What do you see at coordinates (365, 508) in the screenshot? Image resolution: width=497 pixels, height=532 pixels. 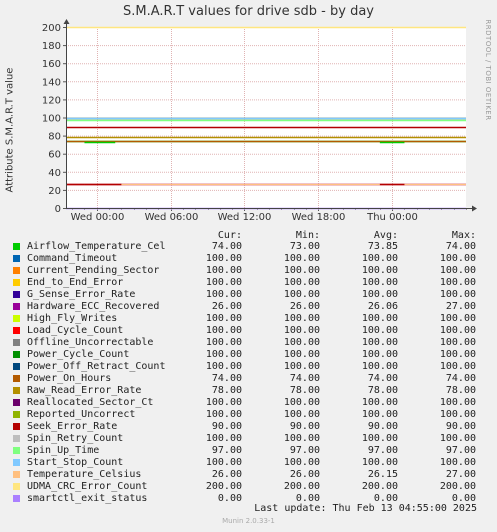 I see `last-update: Last update: Thu Feb 13 04:55:00 2025` at bounding box center [365, 508].